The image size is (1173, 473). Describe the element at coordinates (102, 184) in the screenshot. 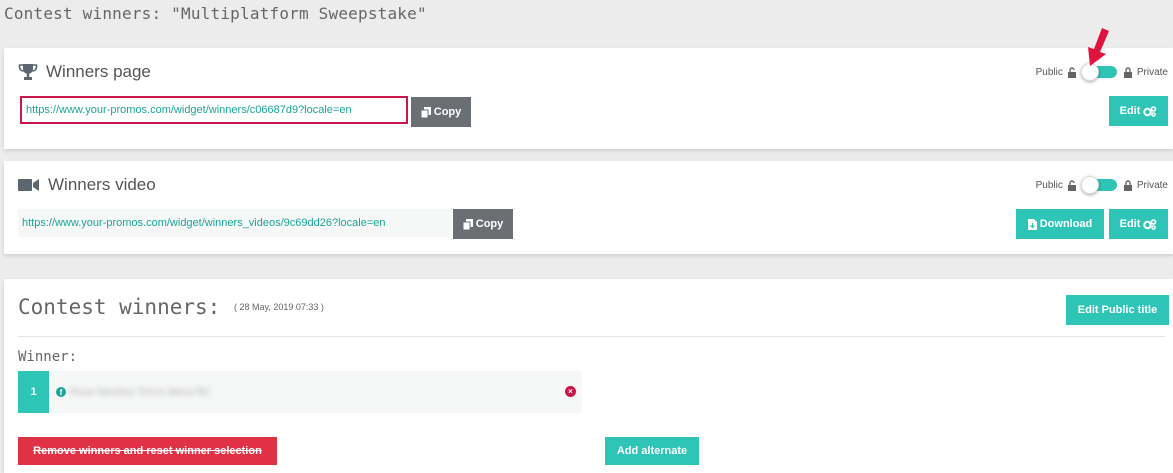

I see `winners-video-title: Winners video` at that location.